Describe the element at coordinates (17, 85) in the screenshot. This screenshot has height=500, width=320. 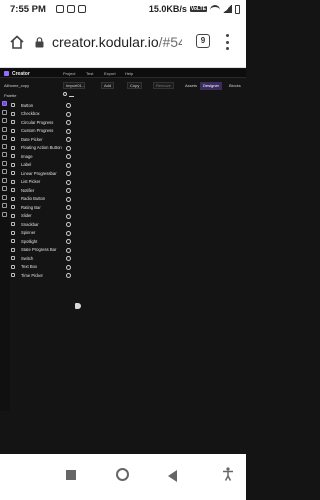
I see `project-name: Allhome_copy` at that location.